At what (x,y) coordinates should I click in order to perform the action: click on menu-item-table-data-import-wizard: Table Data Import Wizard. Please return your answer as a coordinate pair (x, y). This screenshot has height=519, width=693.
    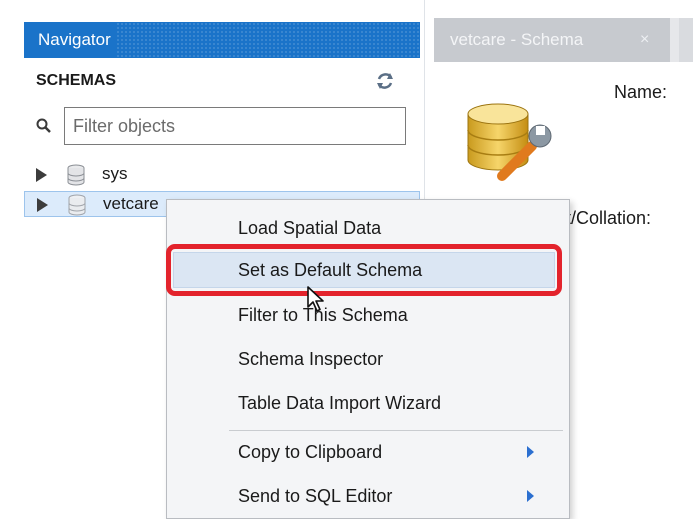
    Looking at the image, I should click on (368, 403).